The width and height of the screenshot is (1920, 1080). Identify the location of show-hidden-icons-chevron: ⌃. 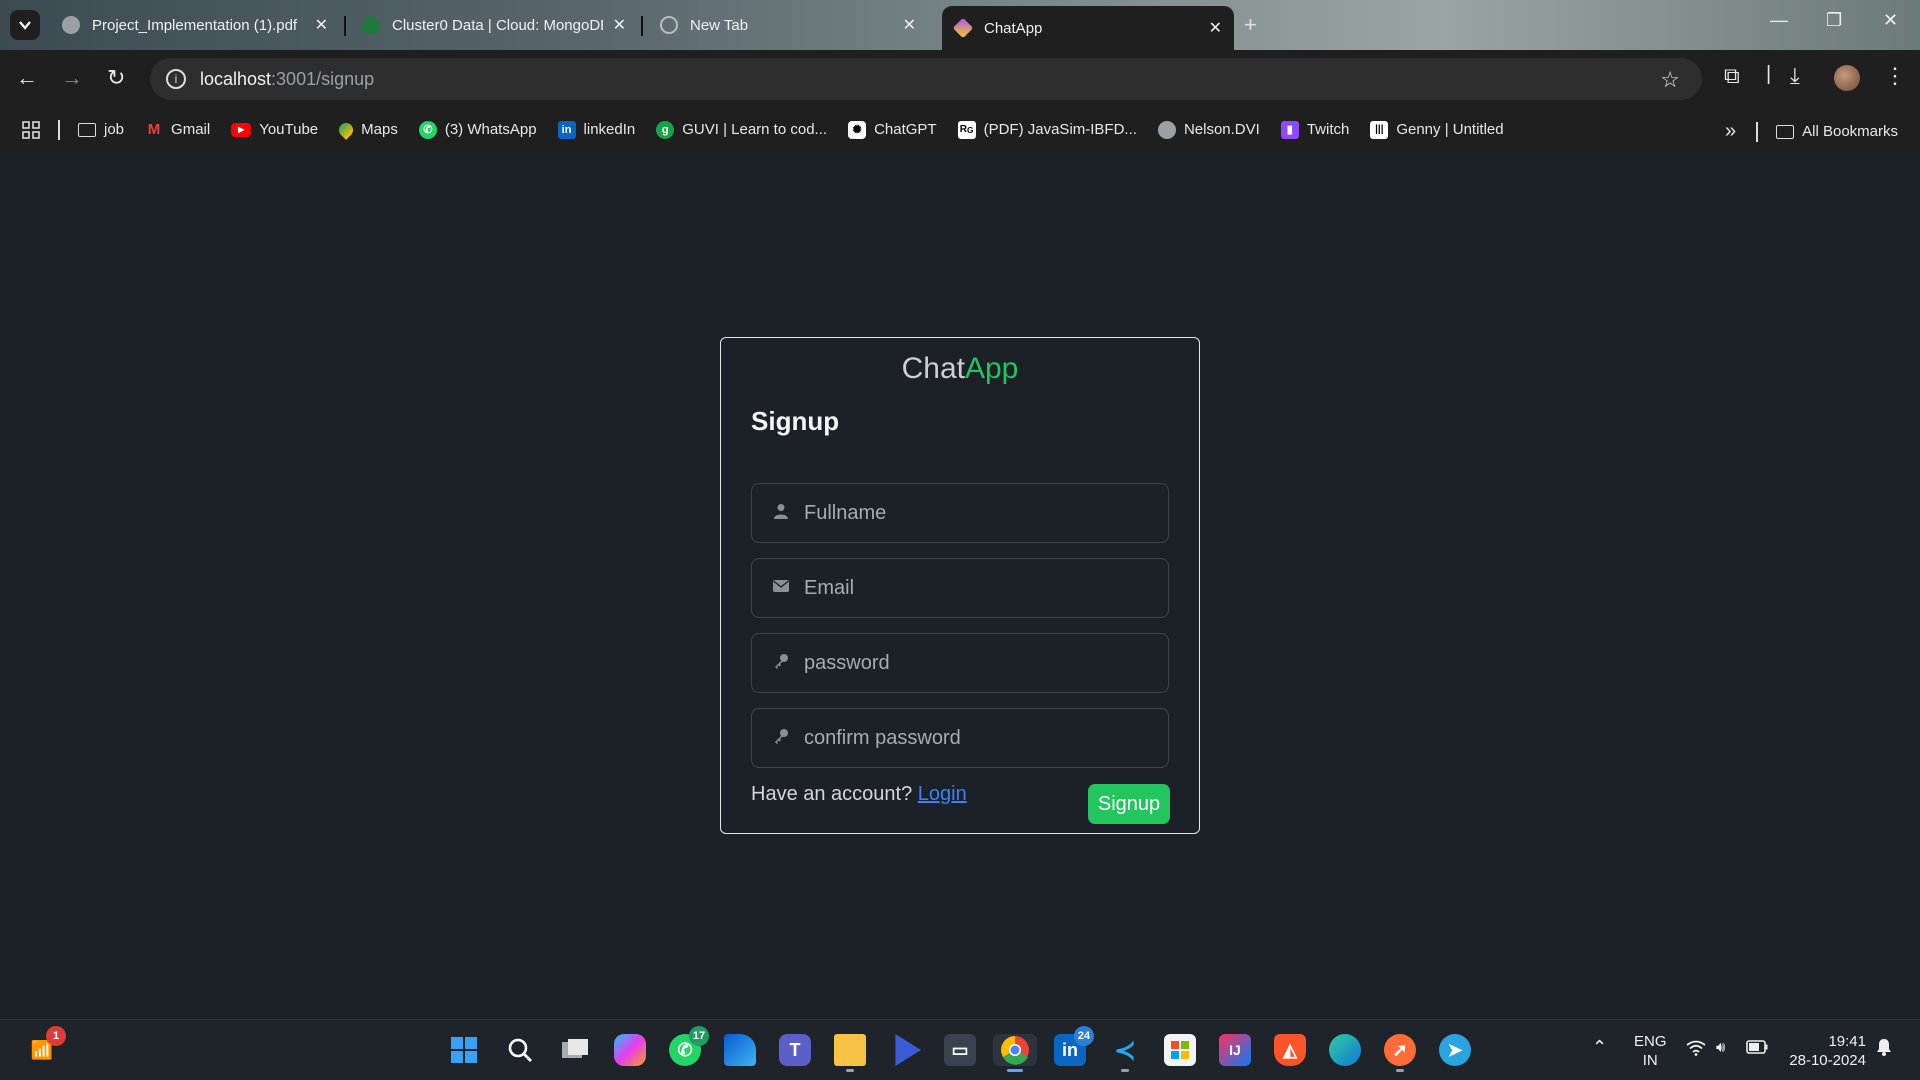
(1599, 1047).